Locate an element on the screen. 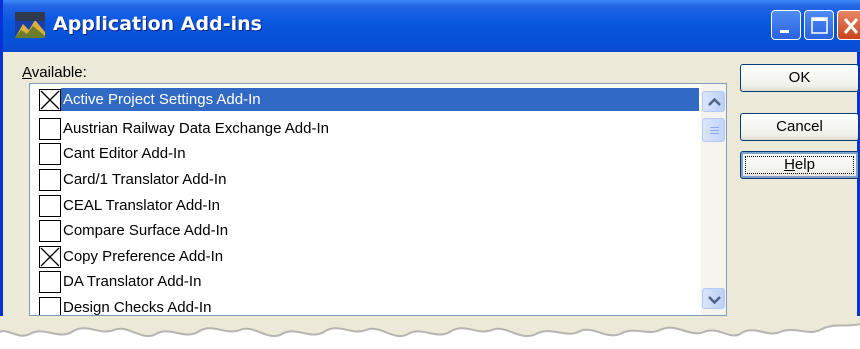  scroll-up-button is located at coordinates (713, 101).